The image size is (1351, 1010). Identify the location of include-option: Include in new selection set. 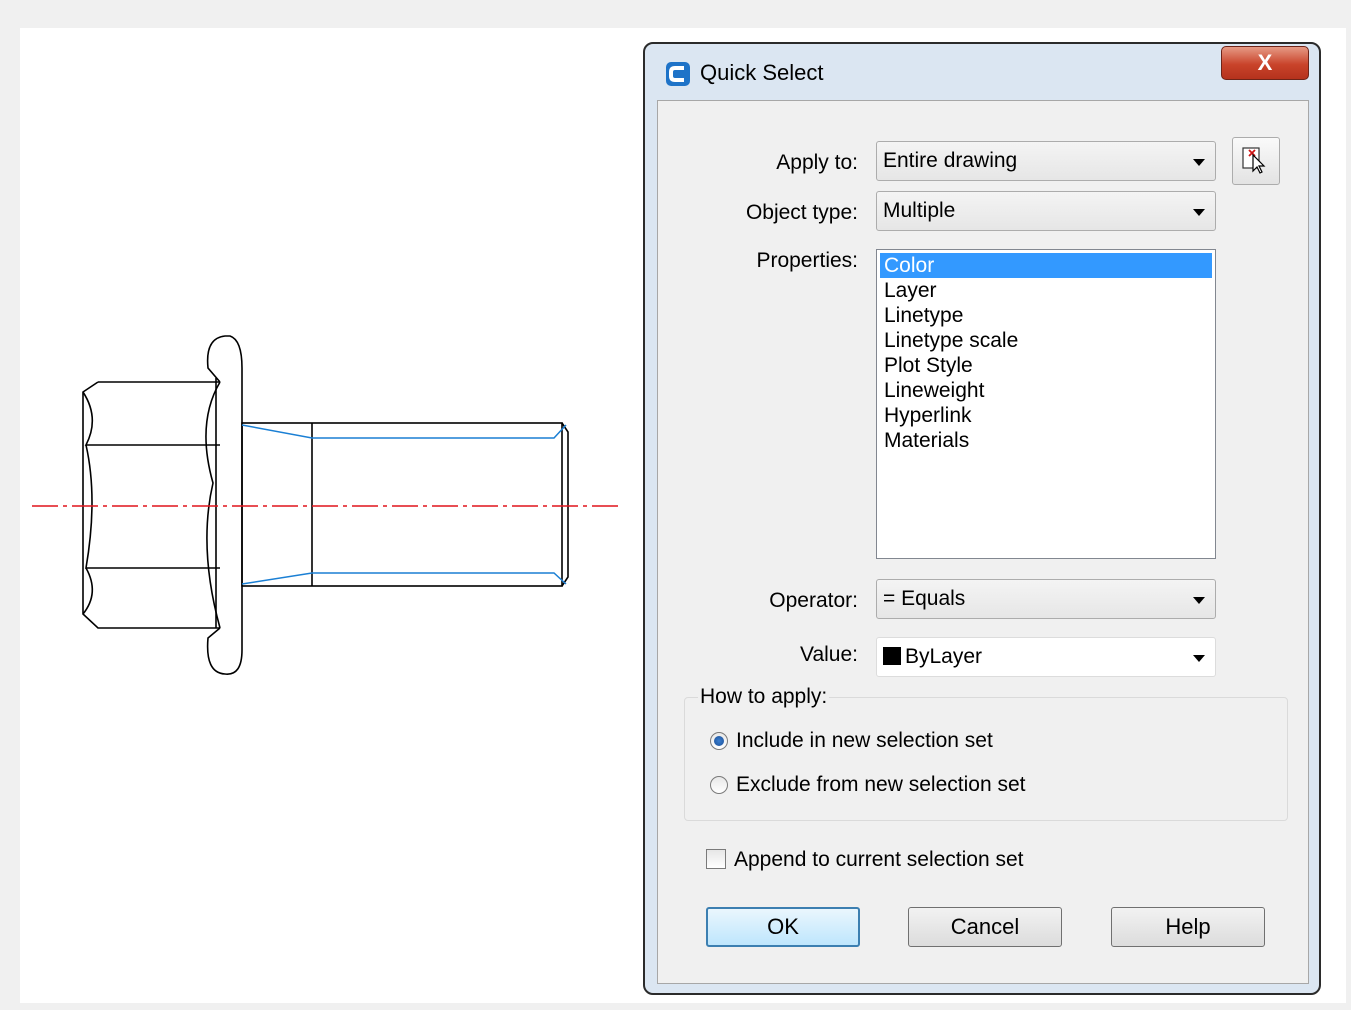
(851, 741).